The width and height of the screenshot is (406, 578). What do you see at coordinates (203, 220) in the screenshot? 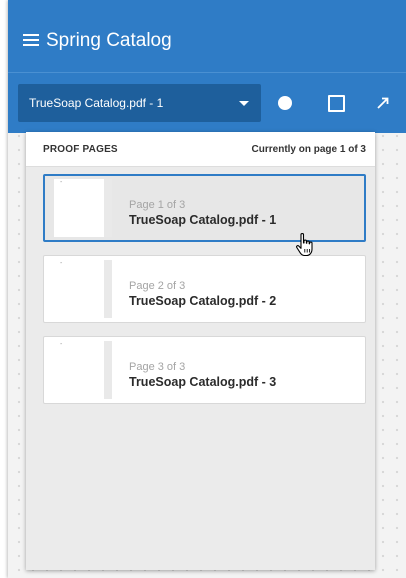
I see `page-name: TrueSoap Catalog.pdf - 1` at bounding box center [203, 220].